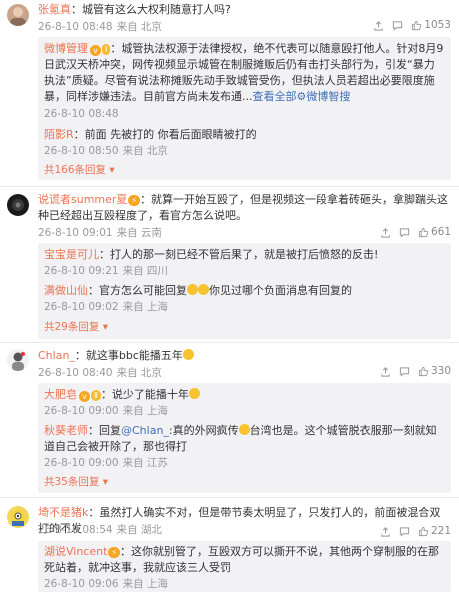 The height and width of the screenshot is (592, 459). What do you see at coordinates (203, 430) in the screenshot?
I see `reply-text: :真的外网疯传` at bounding box center [203, 430].